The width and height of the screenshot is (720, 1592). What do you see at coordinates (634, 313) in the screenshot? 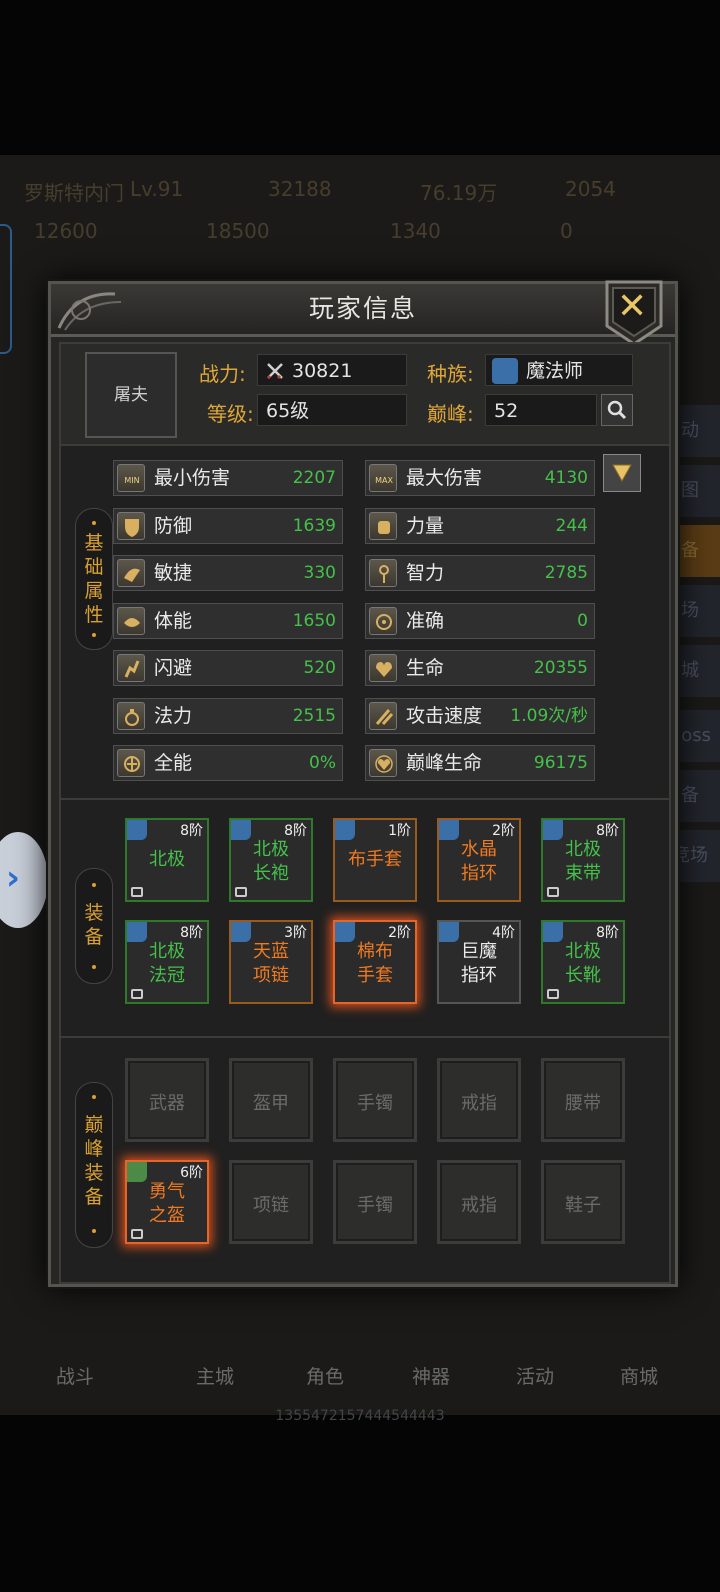
I see `close-button: ✕` at bounding box center [634, 313].